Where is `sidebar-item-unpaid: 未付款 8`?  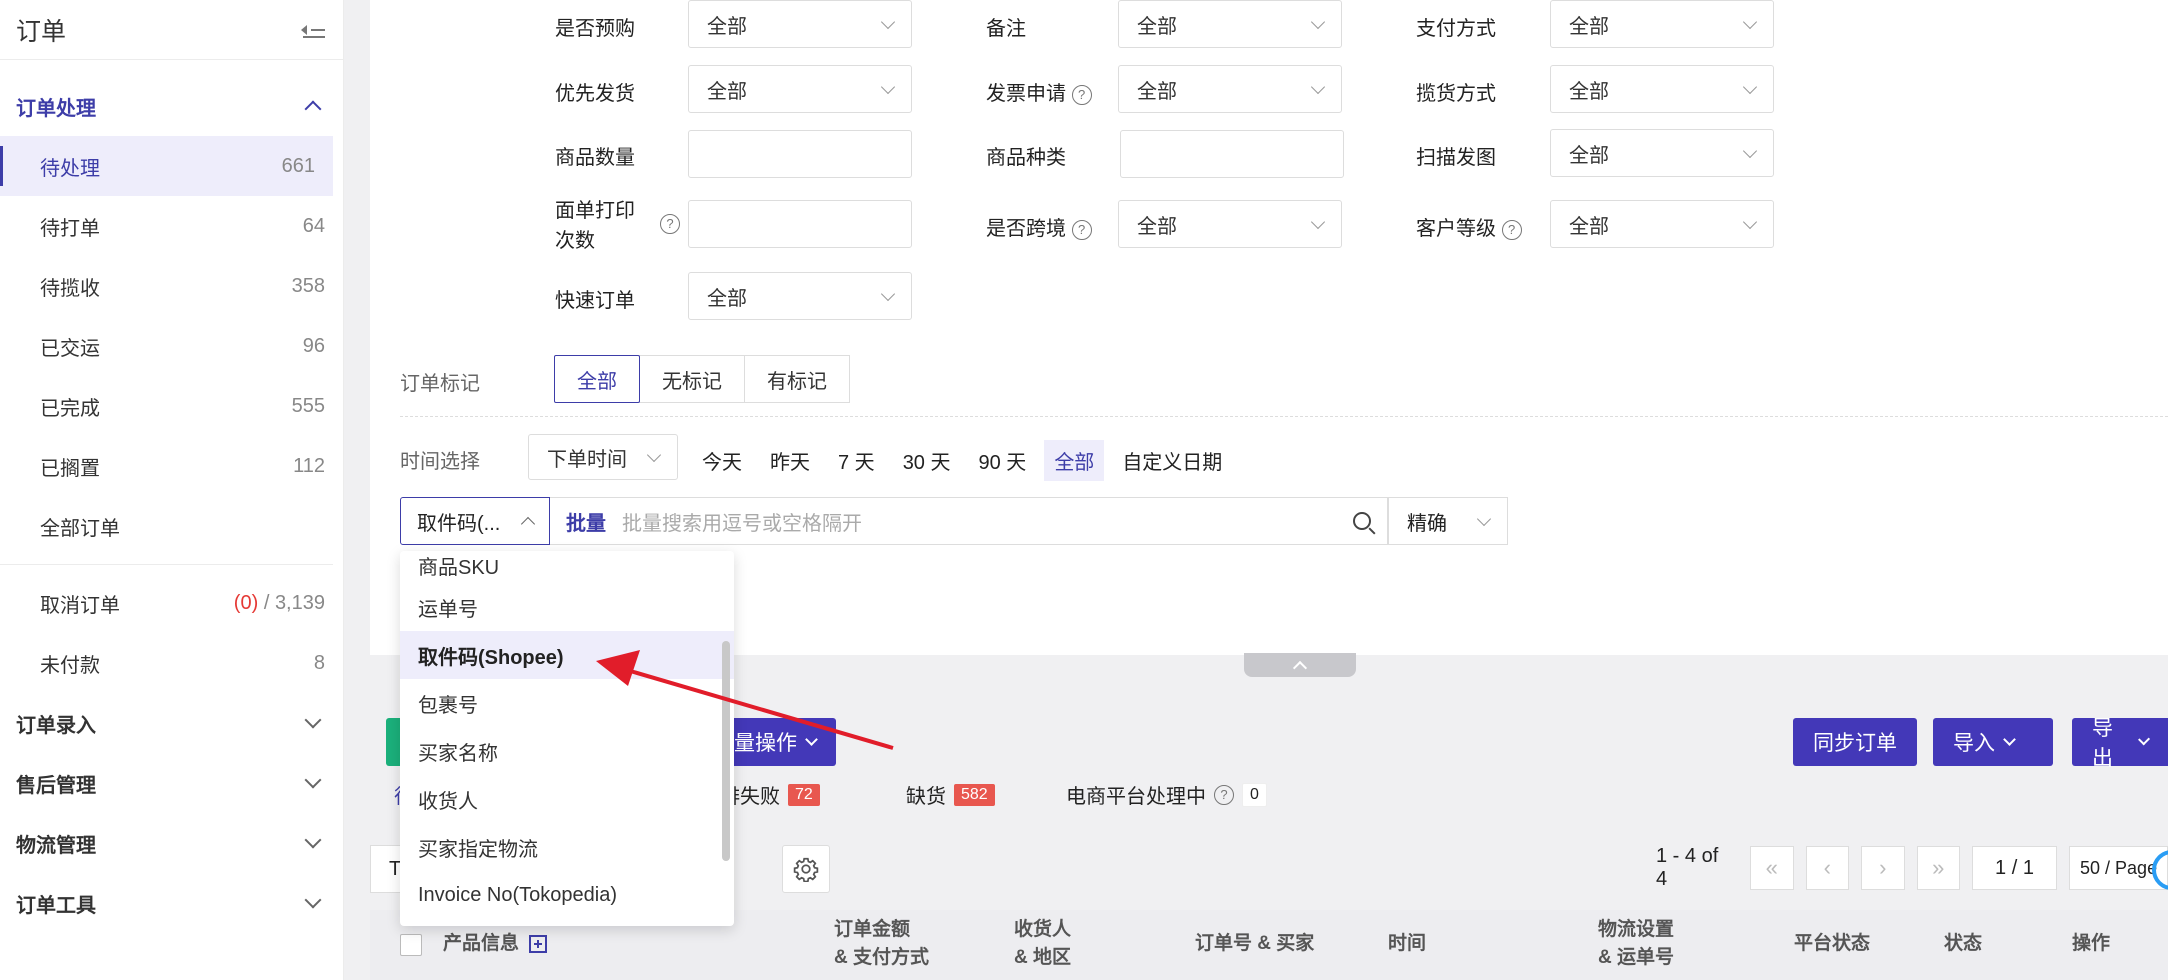
sidebar-item-unpaid: 未付款 8 is located at coordinates (171, 663).